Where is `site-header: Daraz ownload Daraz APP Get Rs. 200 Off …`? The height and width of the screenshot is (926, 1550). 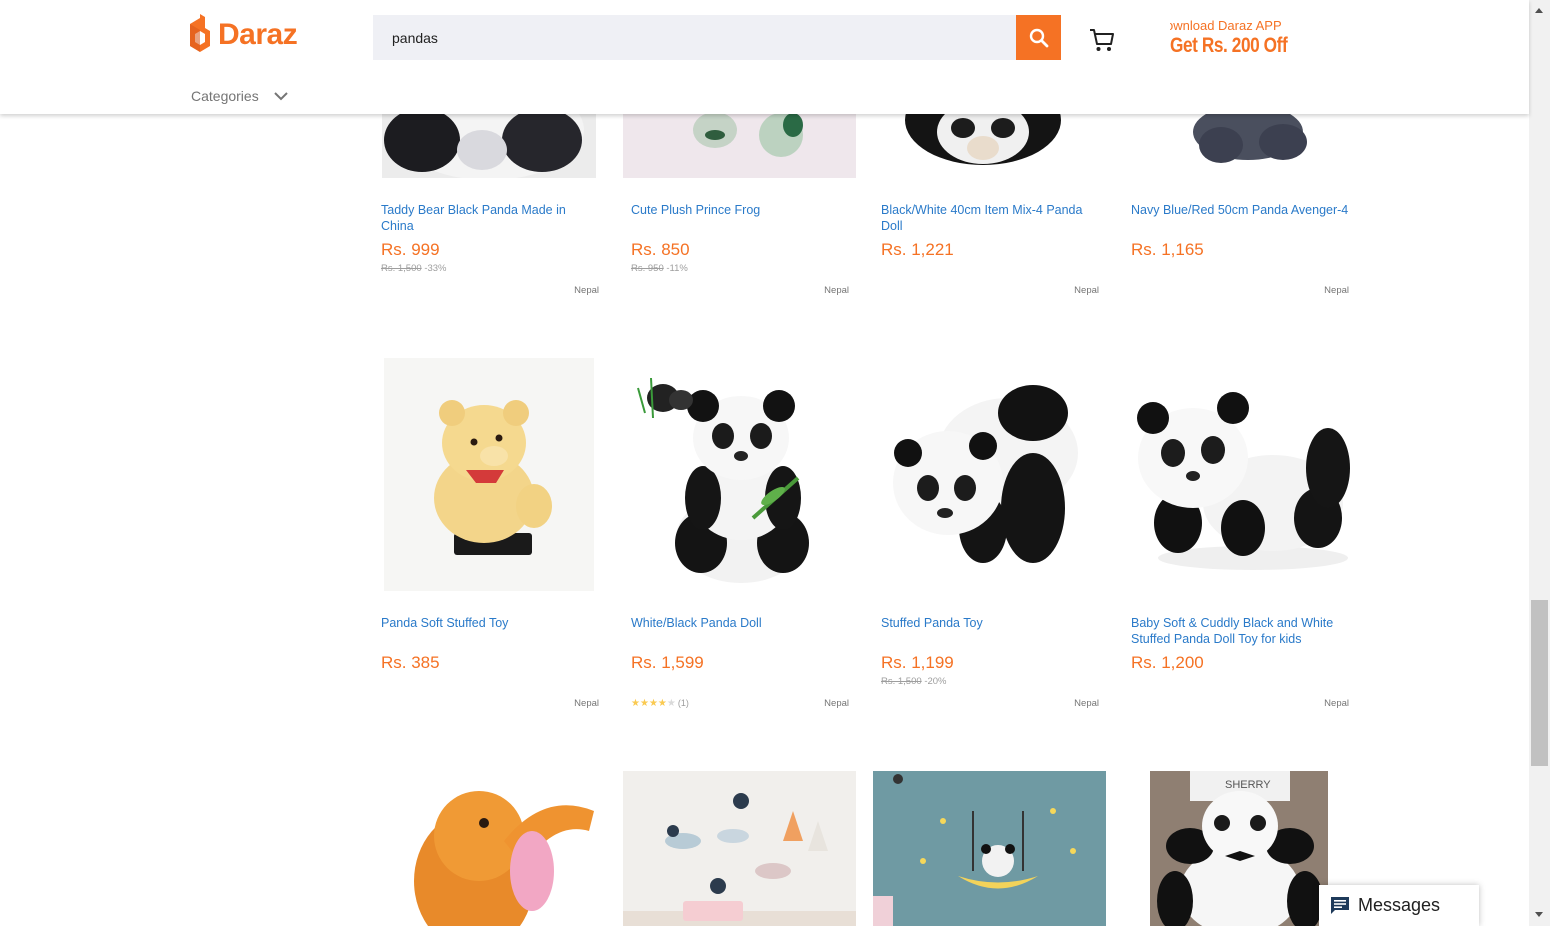 site-header: Daraz ownload Daraz APP Get Rs. 200 Off … is located at coordinates (764, 57).